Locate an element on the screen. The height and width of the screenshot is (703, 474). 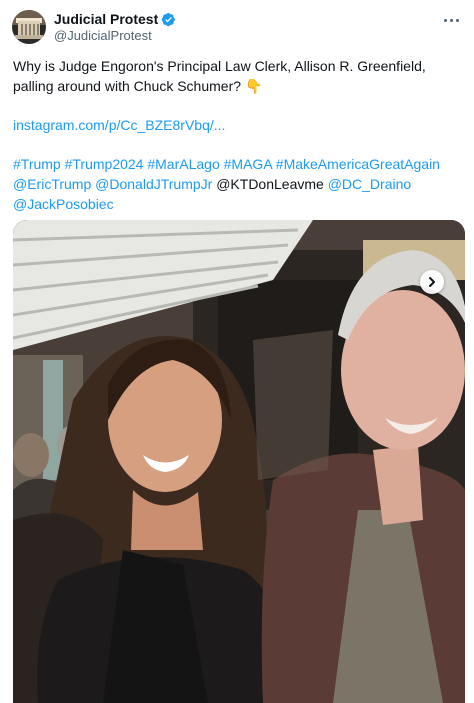
mention-donaldjtrumpjr: @DonaldJTrumpJr is located at coordinates (153, 184).